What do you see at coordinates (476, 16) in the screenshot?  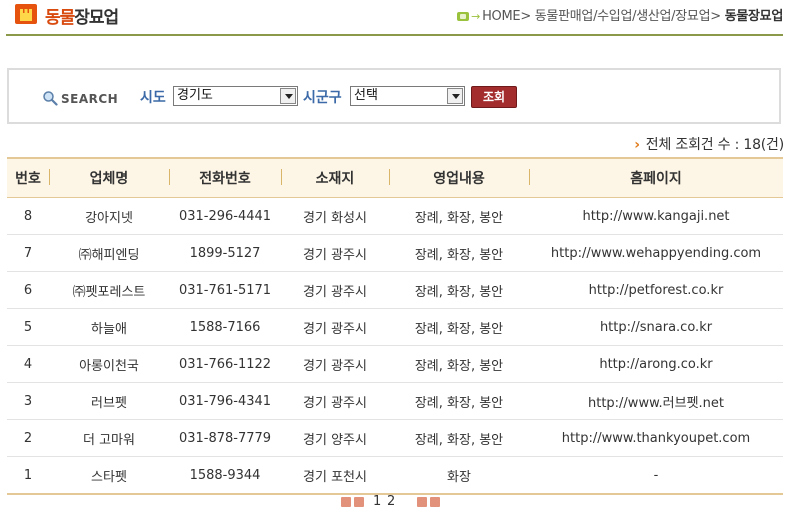 I see `arrow-icon: →` at bounding box center [476, 16].